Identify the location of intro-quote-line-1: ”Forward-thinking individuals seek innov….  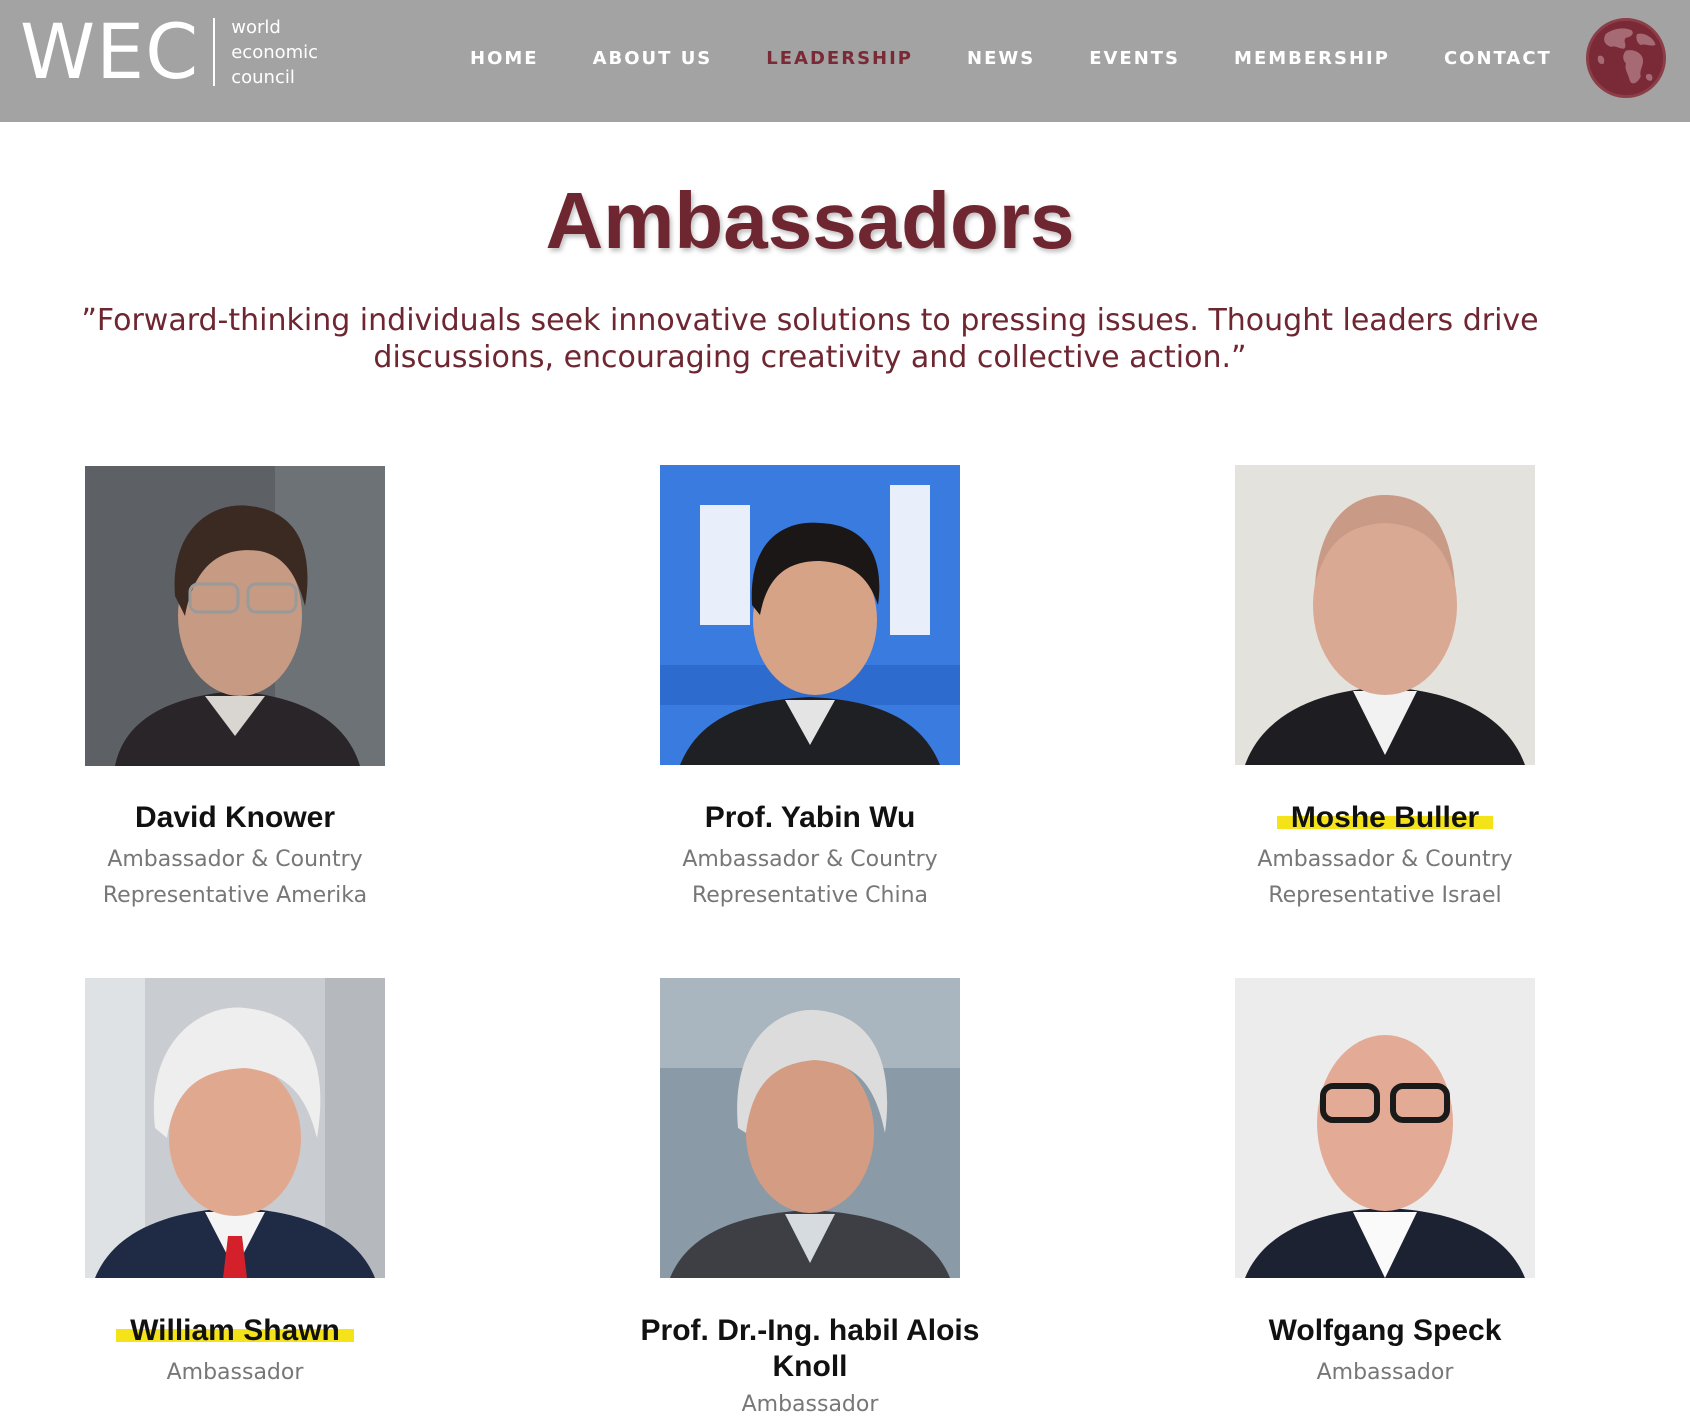
(810, 320).